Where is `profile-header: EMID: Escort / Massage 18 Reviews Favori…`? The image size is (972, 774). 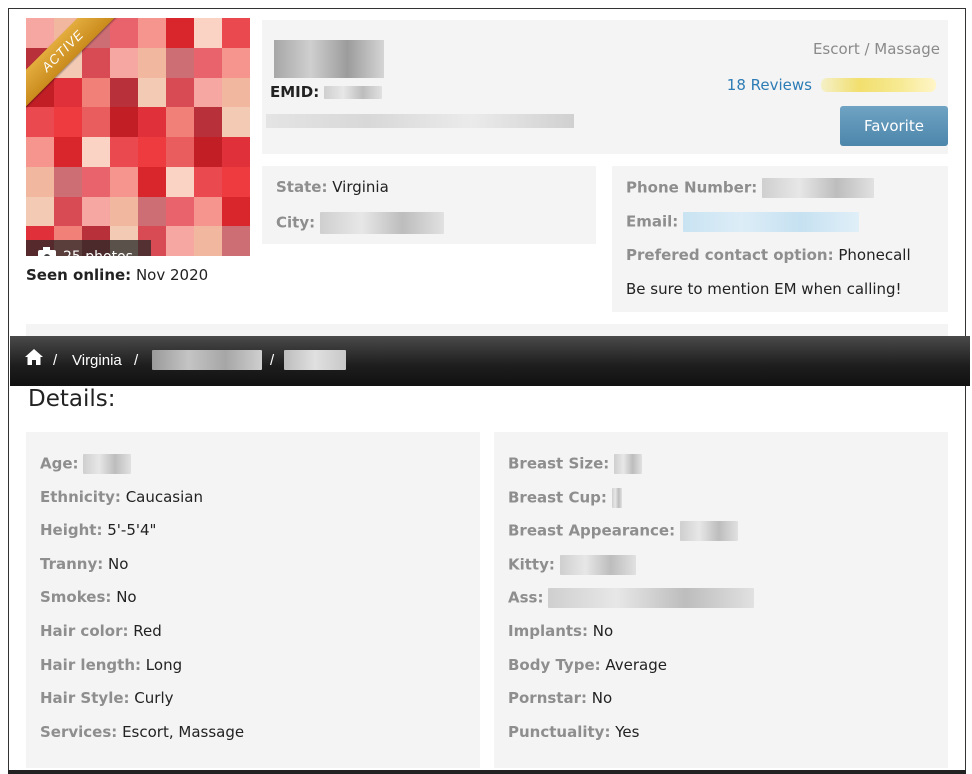 profile-header: EMID: Escort / Massage 18 Reviews Favori… is located at coordinates (605, 87).